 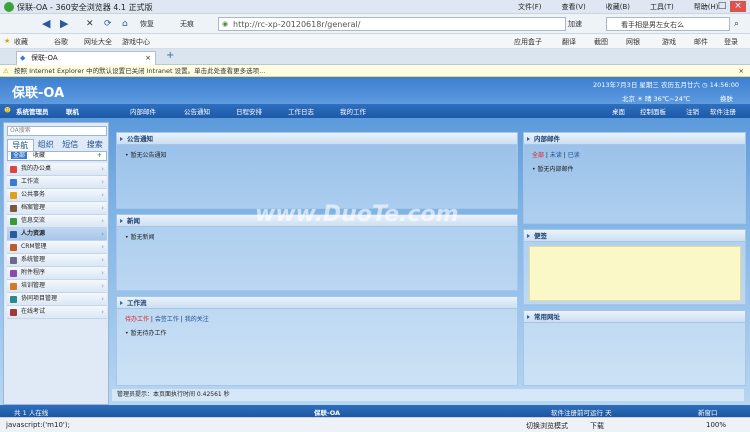 I want to click on menu-item-hr: 人力资源 ›, so click(x=57, y=234).